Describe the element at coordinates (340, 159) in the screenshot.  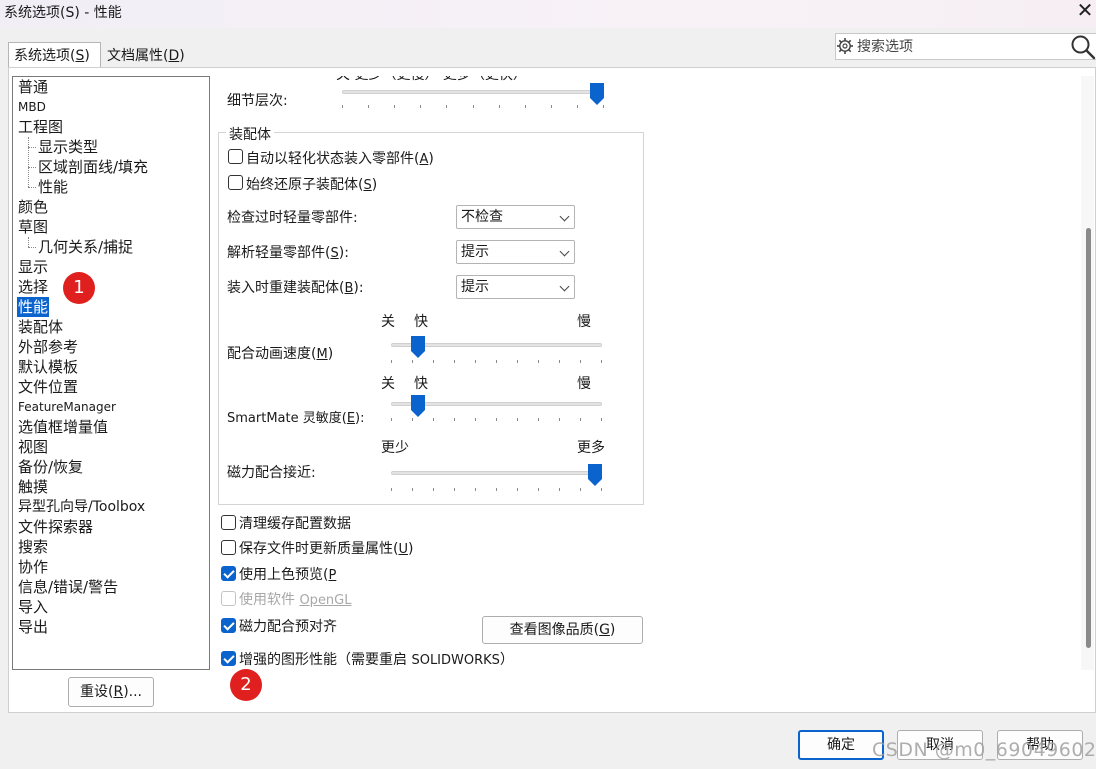
I see `lightweight-load-label: 自动以轻化状态装入零部件(A)` at that location.